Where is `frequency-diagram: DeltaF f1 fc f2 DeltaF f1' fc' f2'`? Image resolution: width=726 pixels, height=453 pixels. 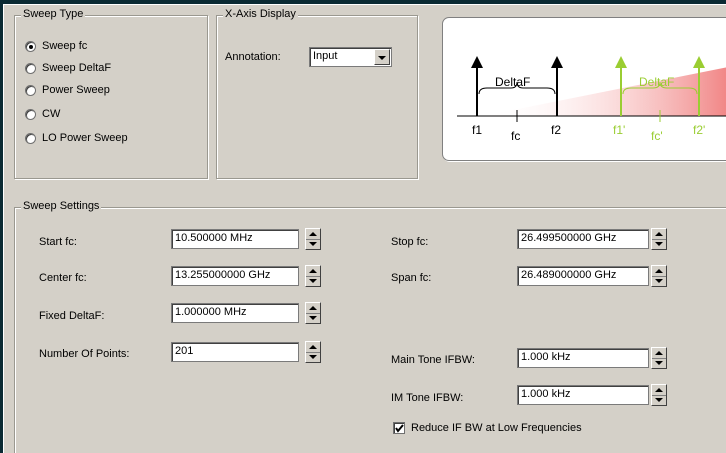 frequency-diagram: DeltaF f1 fc f2 DeltaF f1' fc' f2' is located at coordinates (584, 89).